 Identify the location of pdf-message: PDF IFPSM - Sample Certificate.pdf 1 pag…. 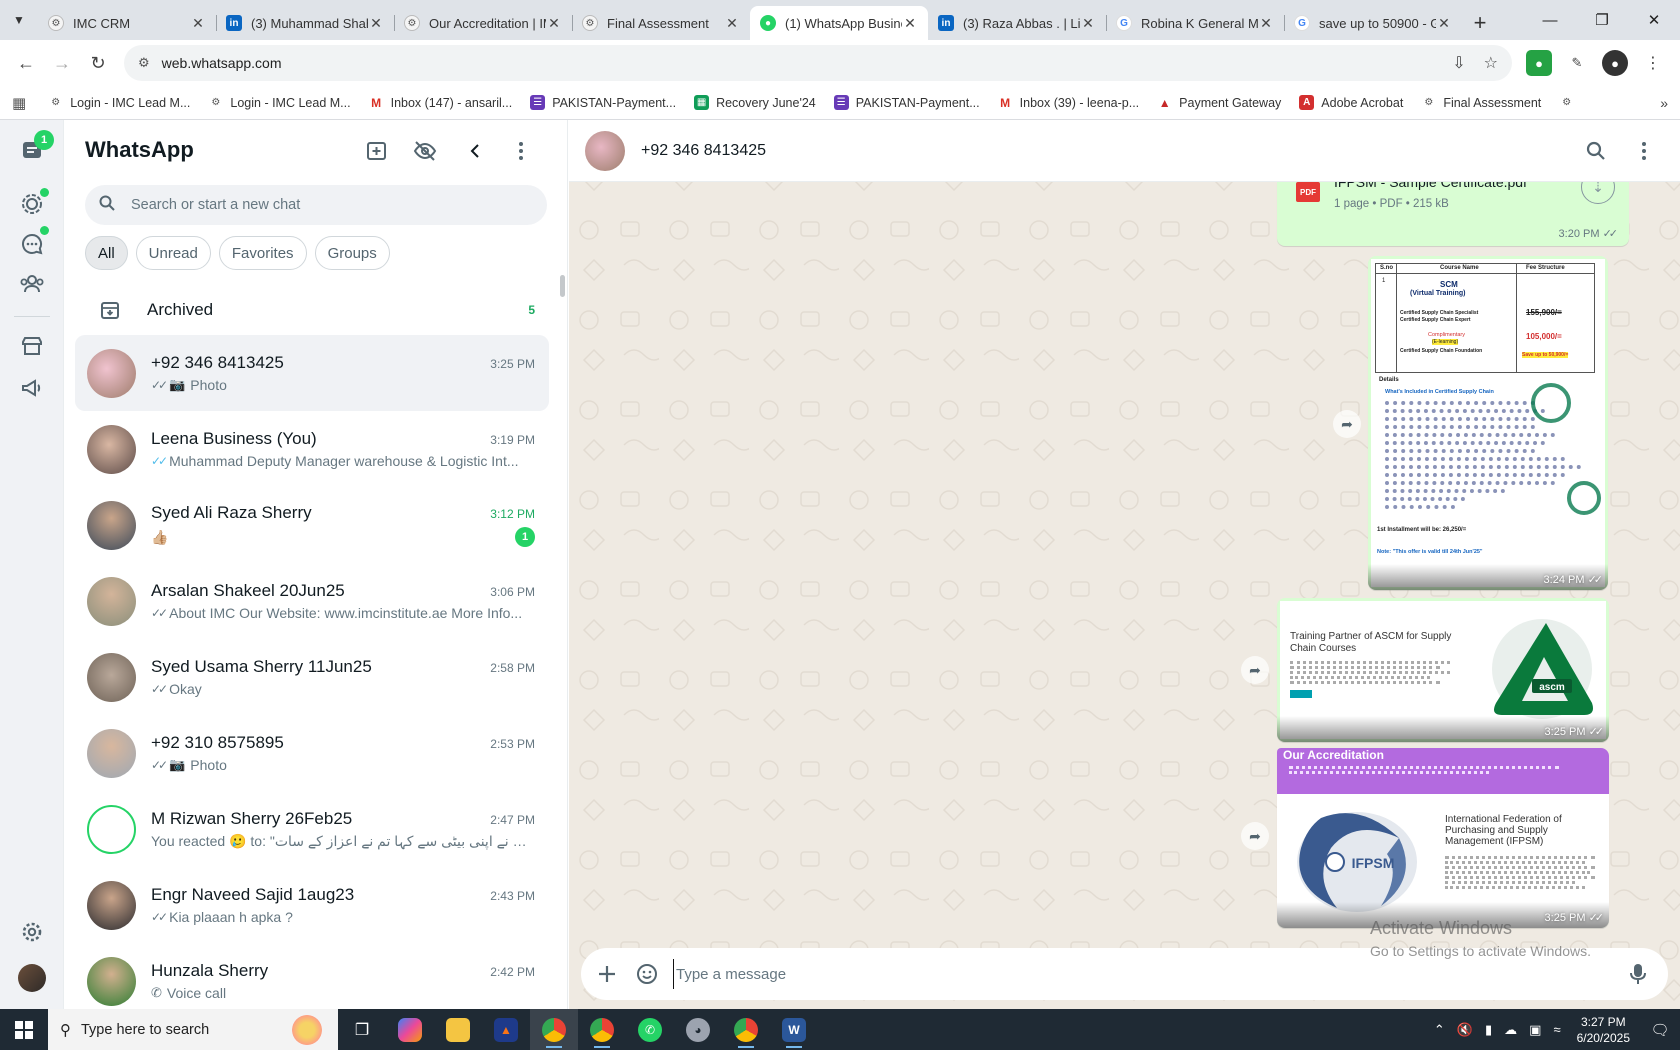
(1453, 214).